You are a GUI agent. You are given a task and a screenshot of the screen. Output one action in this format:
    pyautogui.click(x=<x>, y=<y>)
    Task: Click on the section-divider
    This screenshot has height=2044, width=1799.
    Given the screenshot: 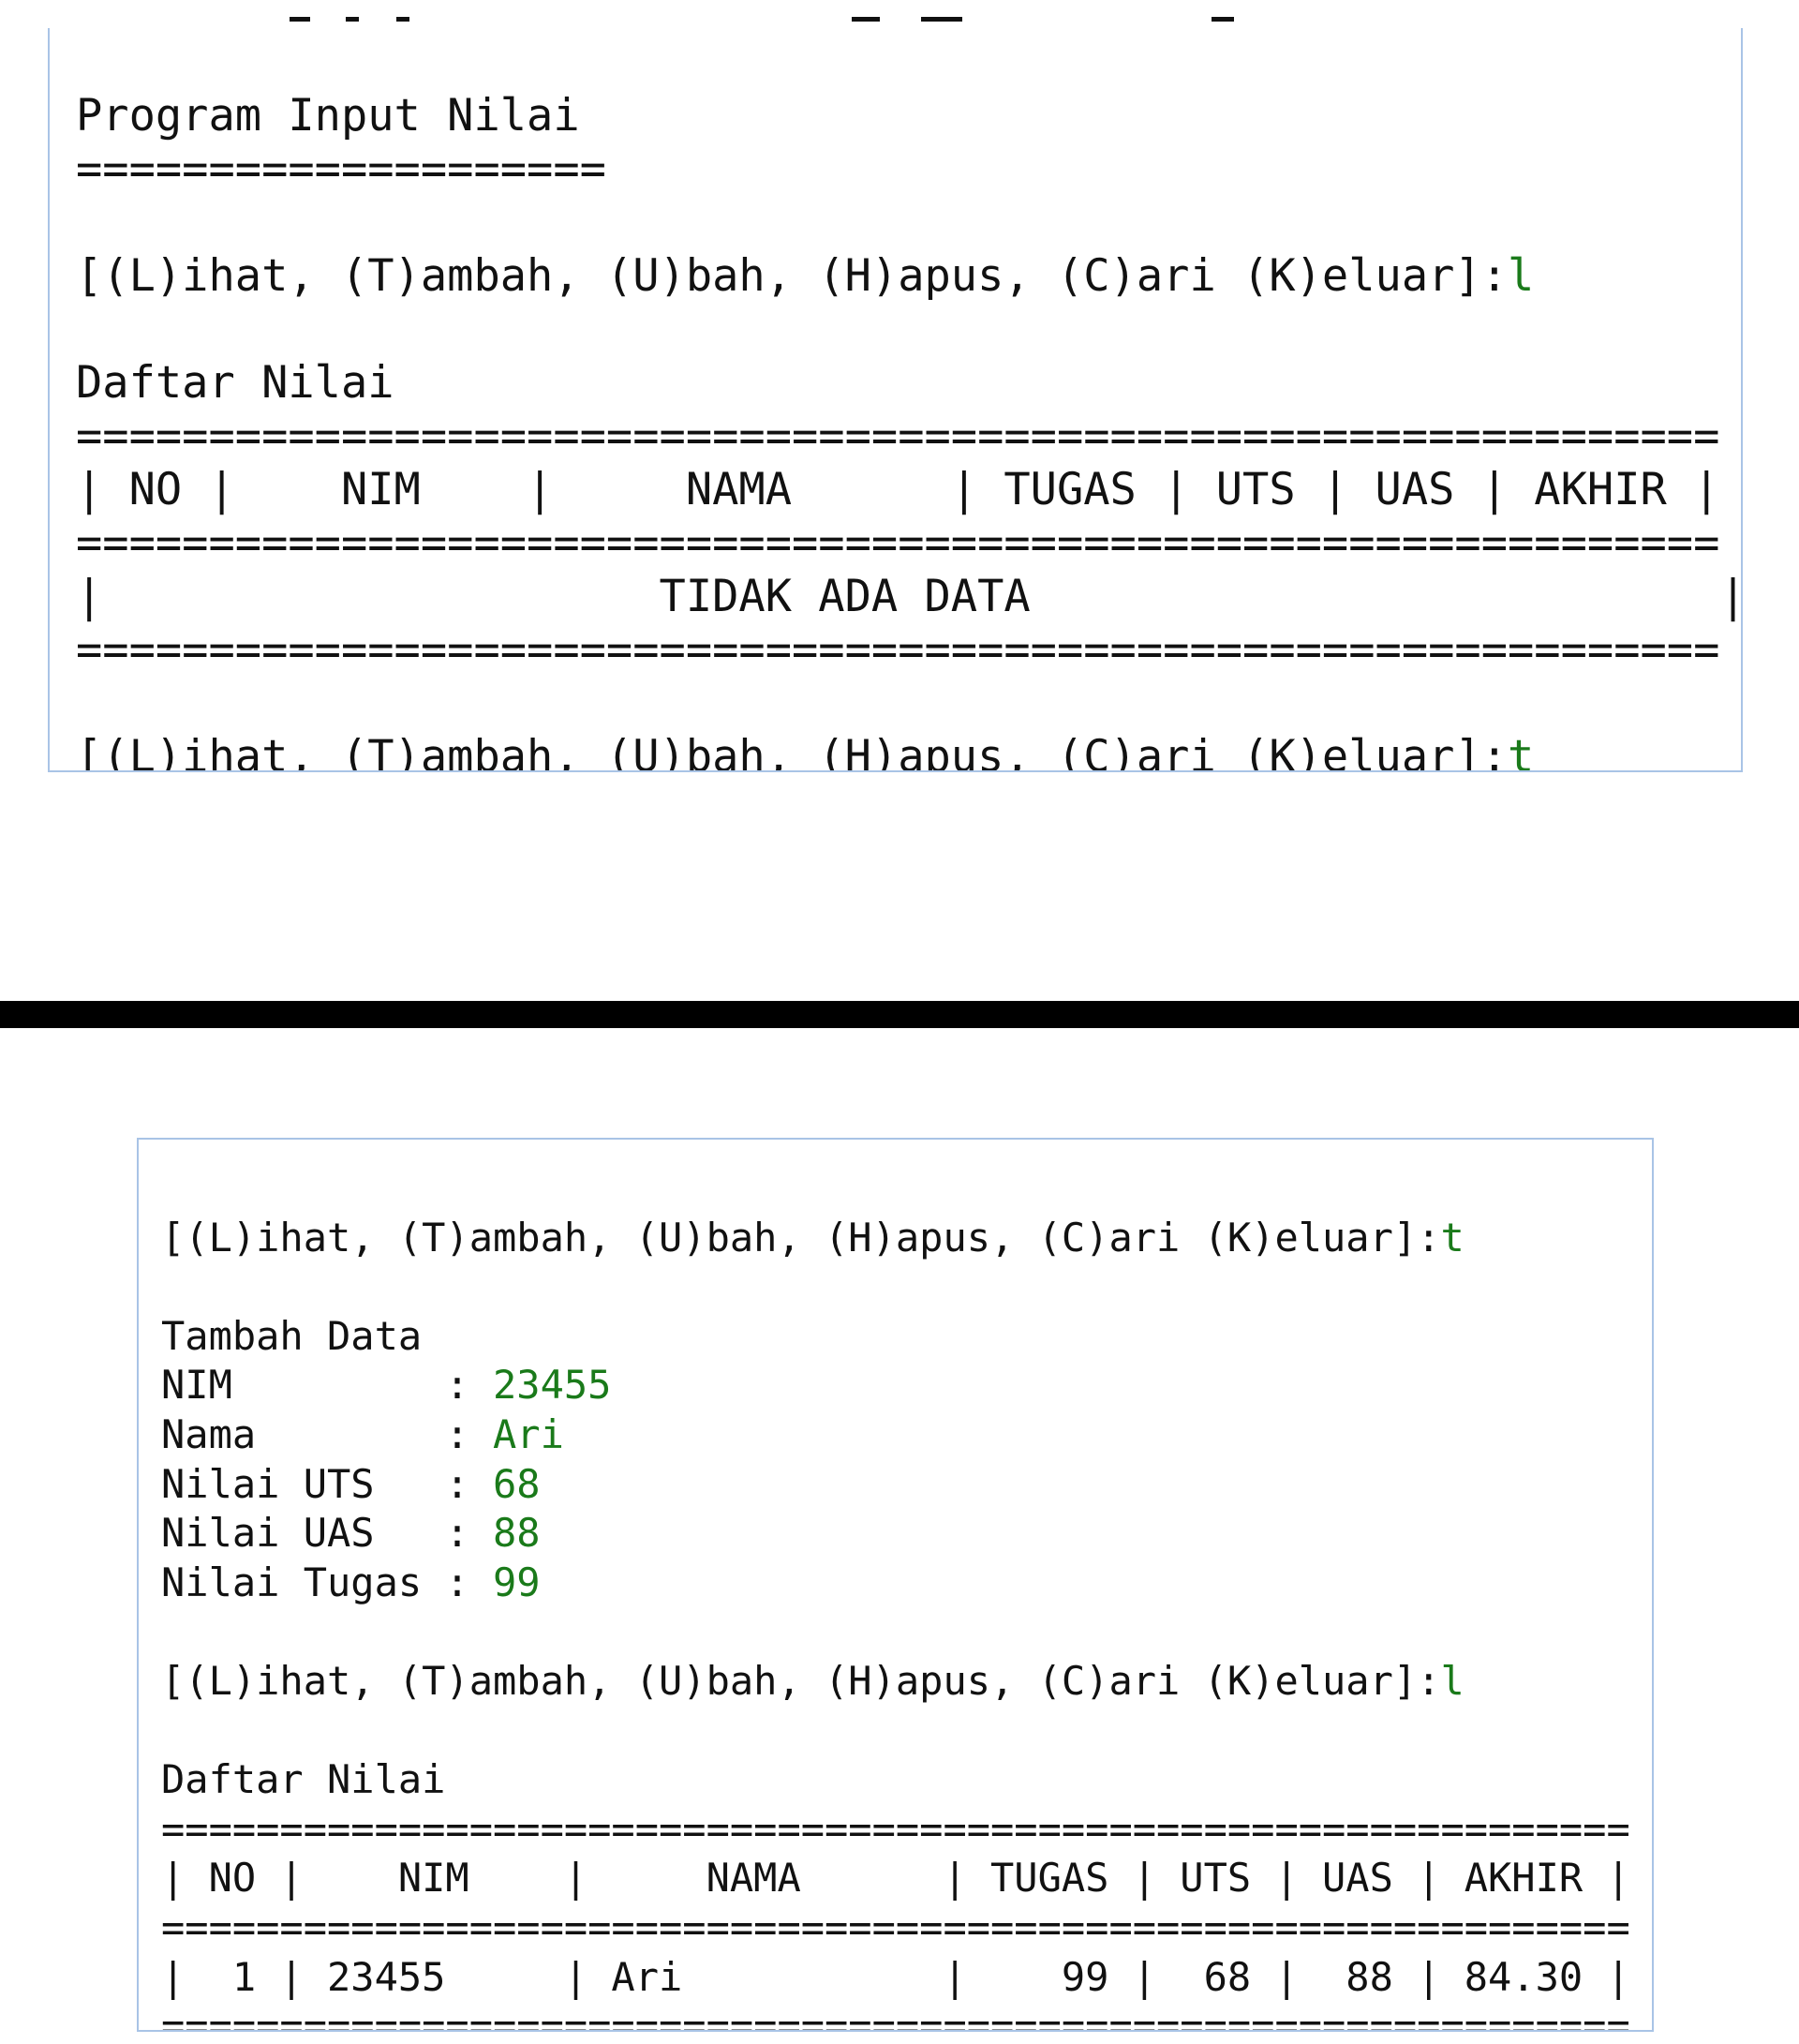 What is the action you would take?
    pyautogui.click(x=899, y=1014)
    